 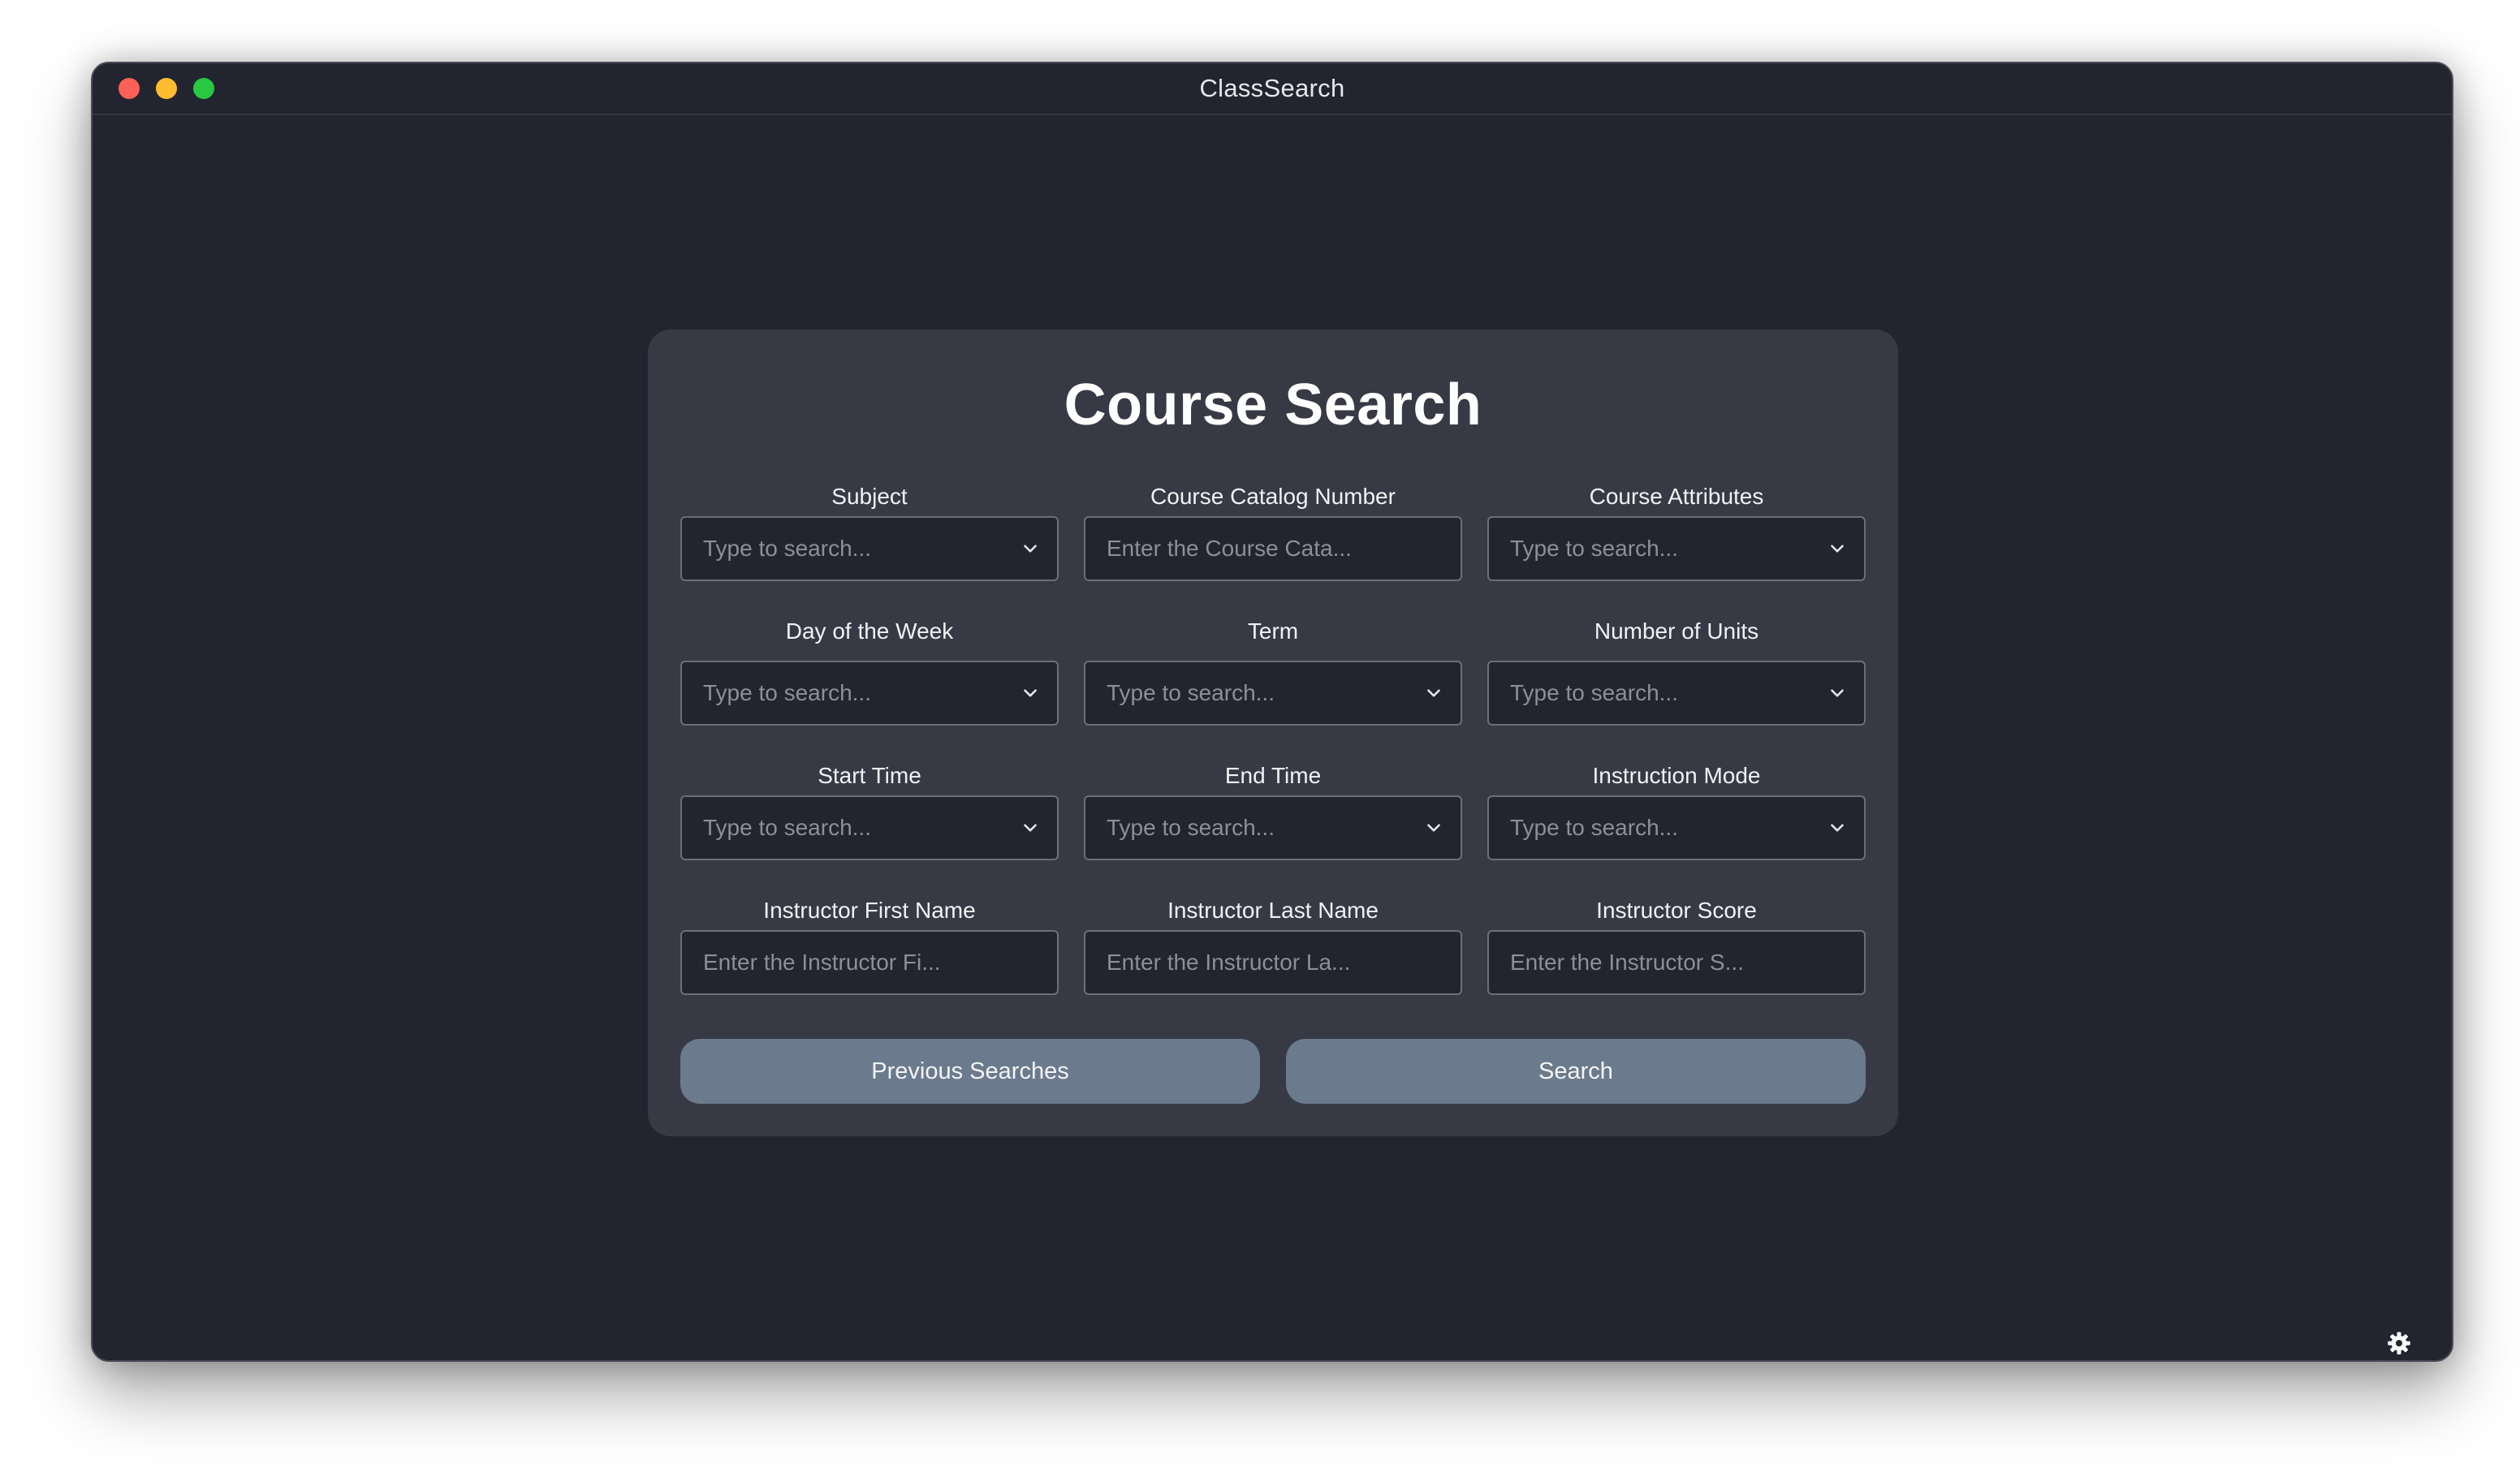 I want to click on end-time-dropdown, so click(x=1273, y=827).